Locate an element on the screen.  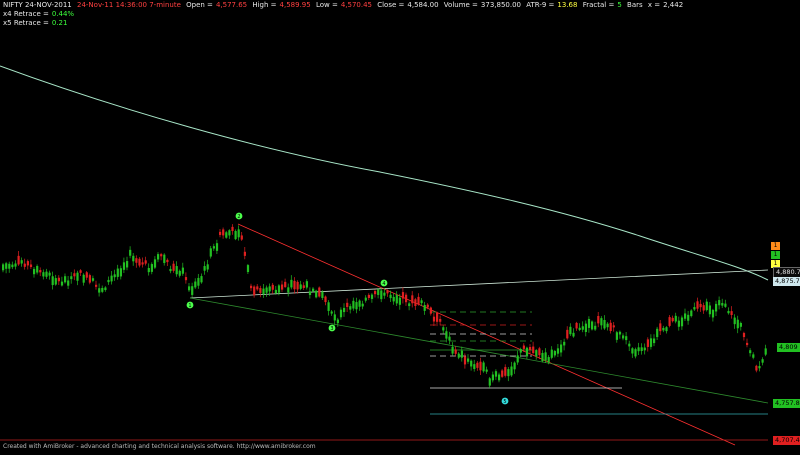
wave-marker-label-2: 2 is located at coordinates (238, 217).